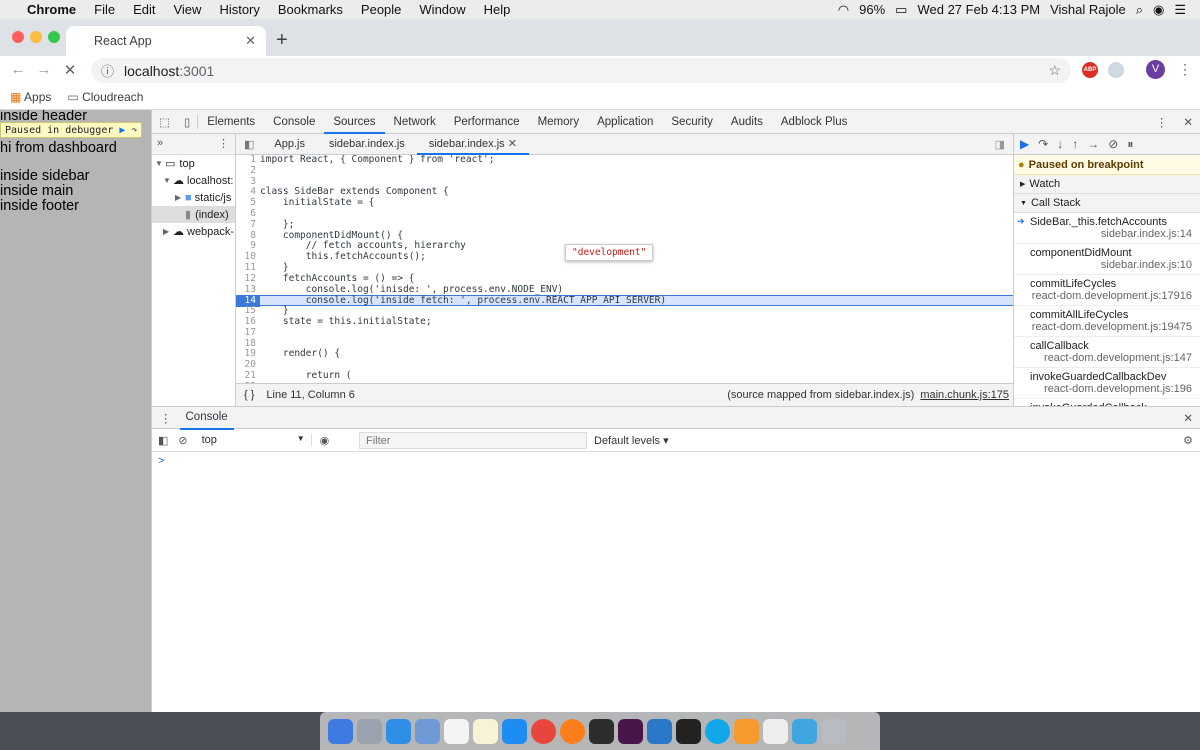  I want to click on line-number: 12, so click(248, 279).